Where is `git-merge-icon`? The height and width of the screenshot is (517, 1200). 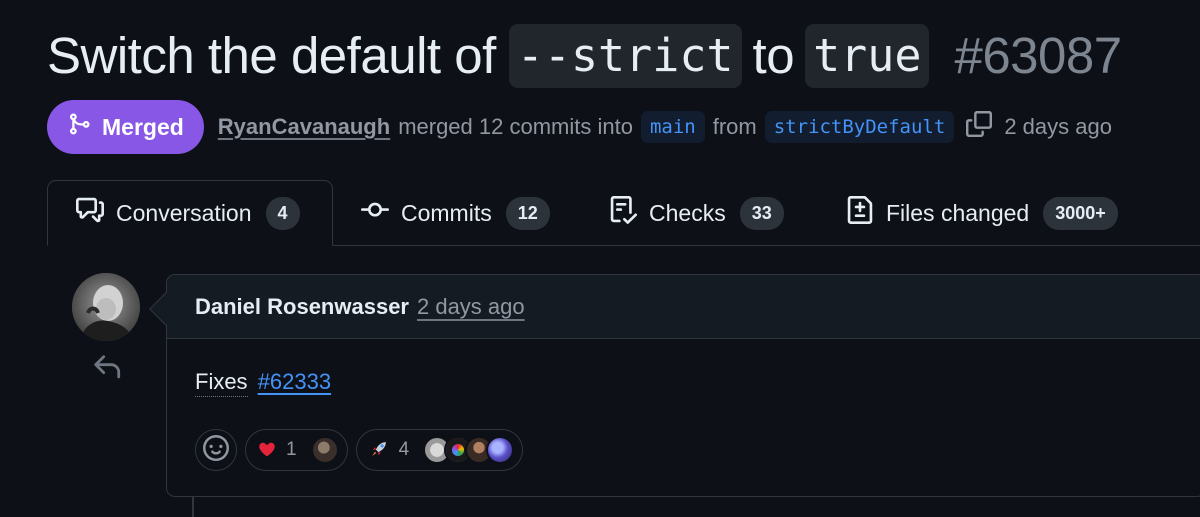 git-merge-icon is located at coordinates (79, 127).